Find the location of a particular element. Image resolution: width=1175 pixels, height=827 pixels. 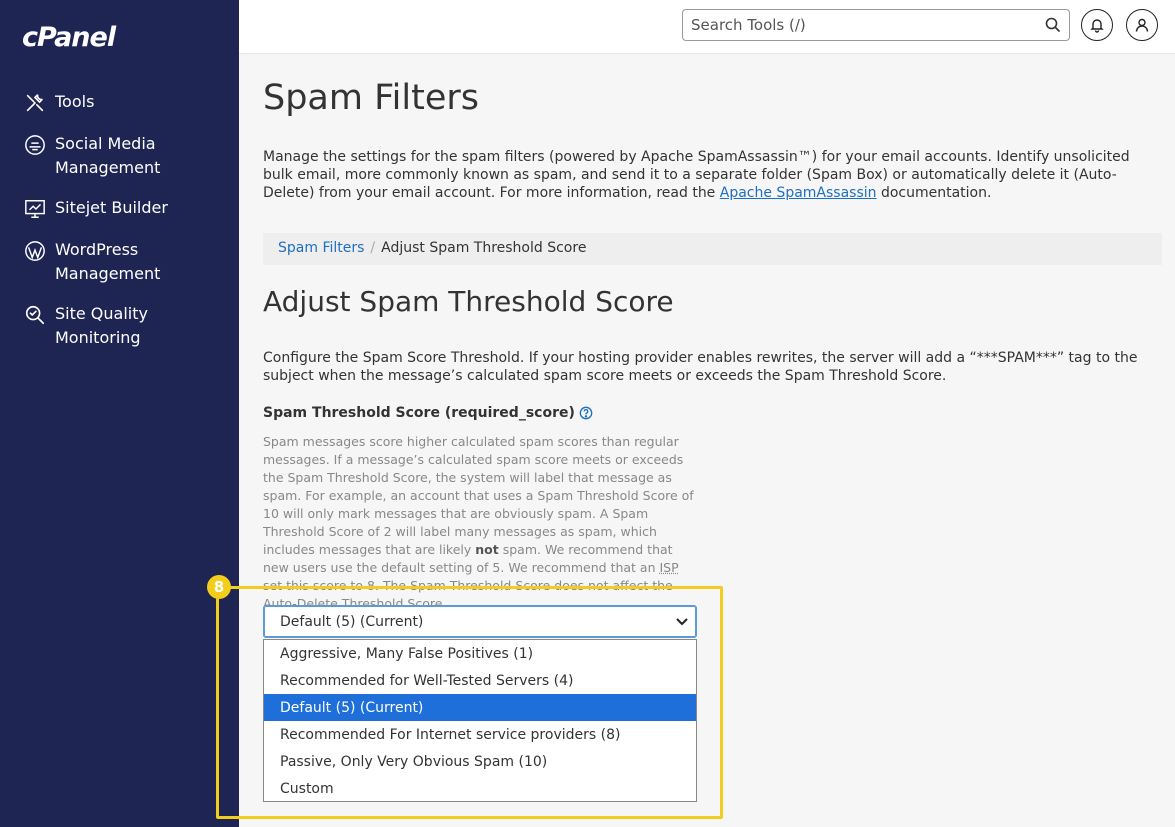

user-menu-button is located at coordinates (1142, 25).